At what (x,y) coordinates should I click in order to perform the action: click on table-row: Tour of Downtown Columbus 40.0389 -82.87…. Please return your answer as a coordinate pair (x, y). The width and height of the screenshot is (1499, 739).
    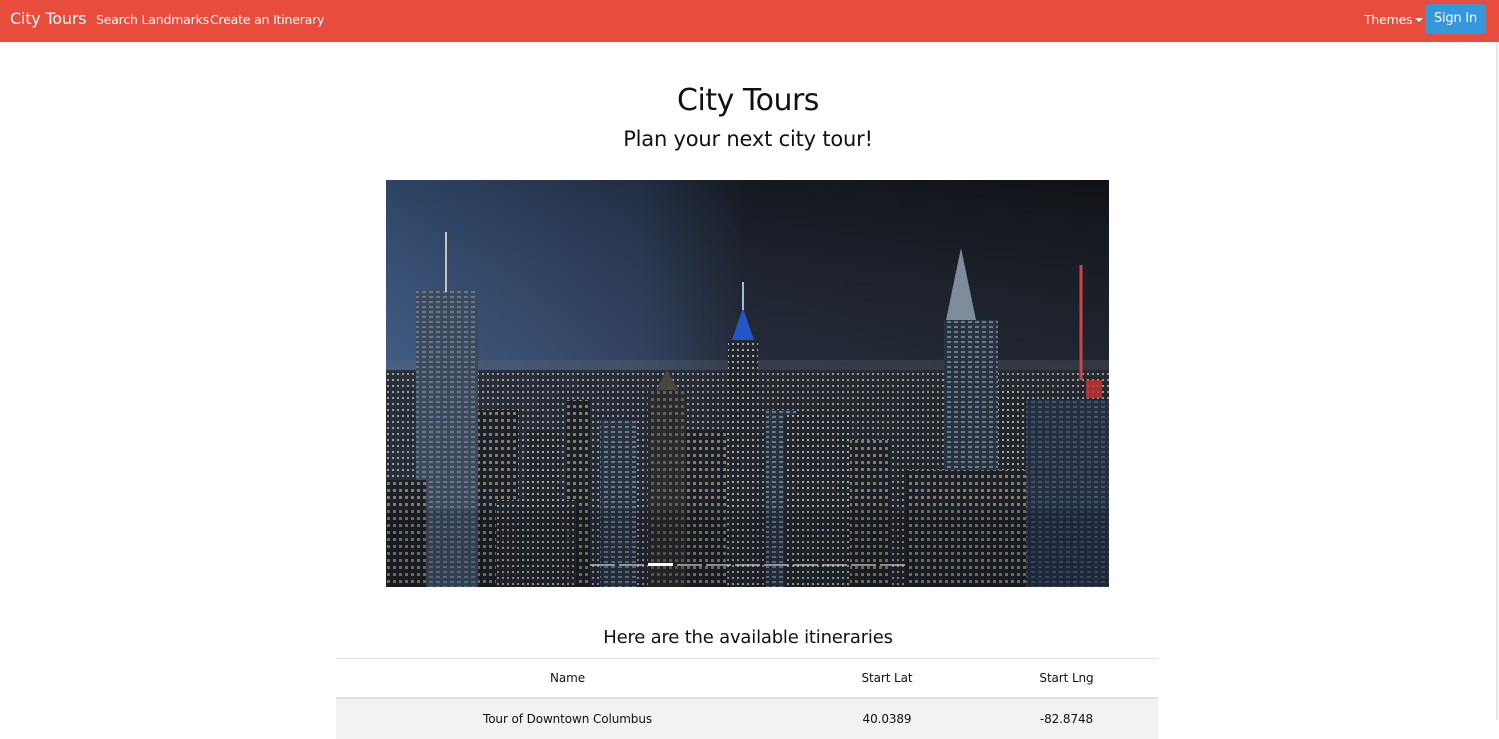
    Looking at the image, I should click on (747, 719).